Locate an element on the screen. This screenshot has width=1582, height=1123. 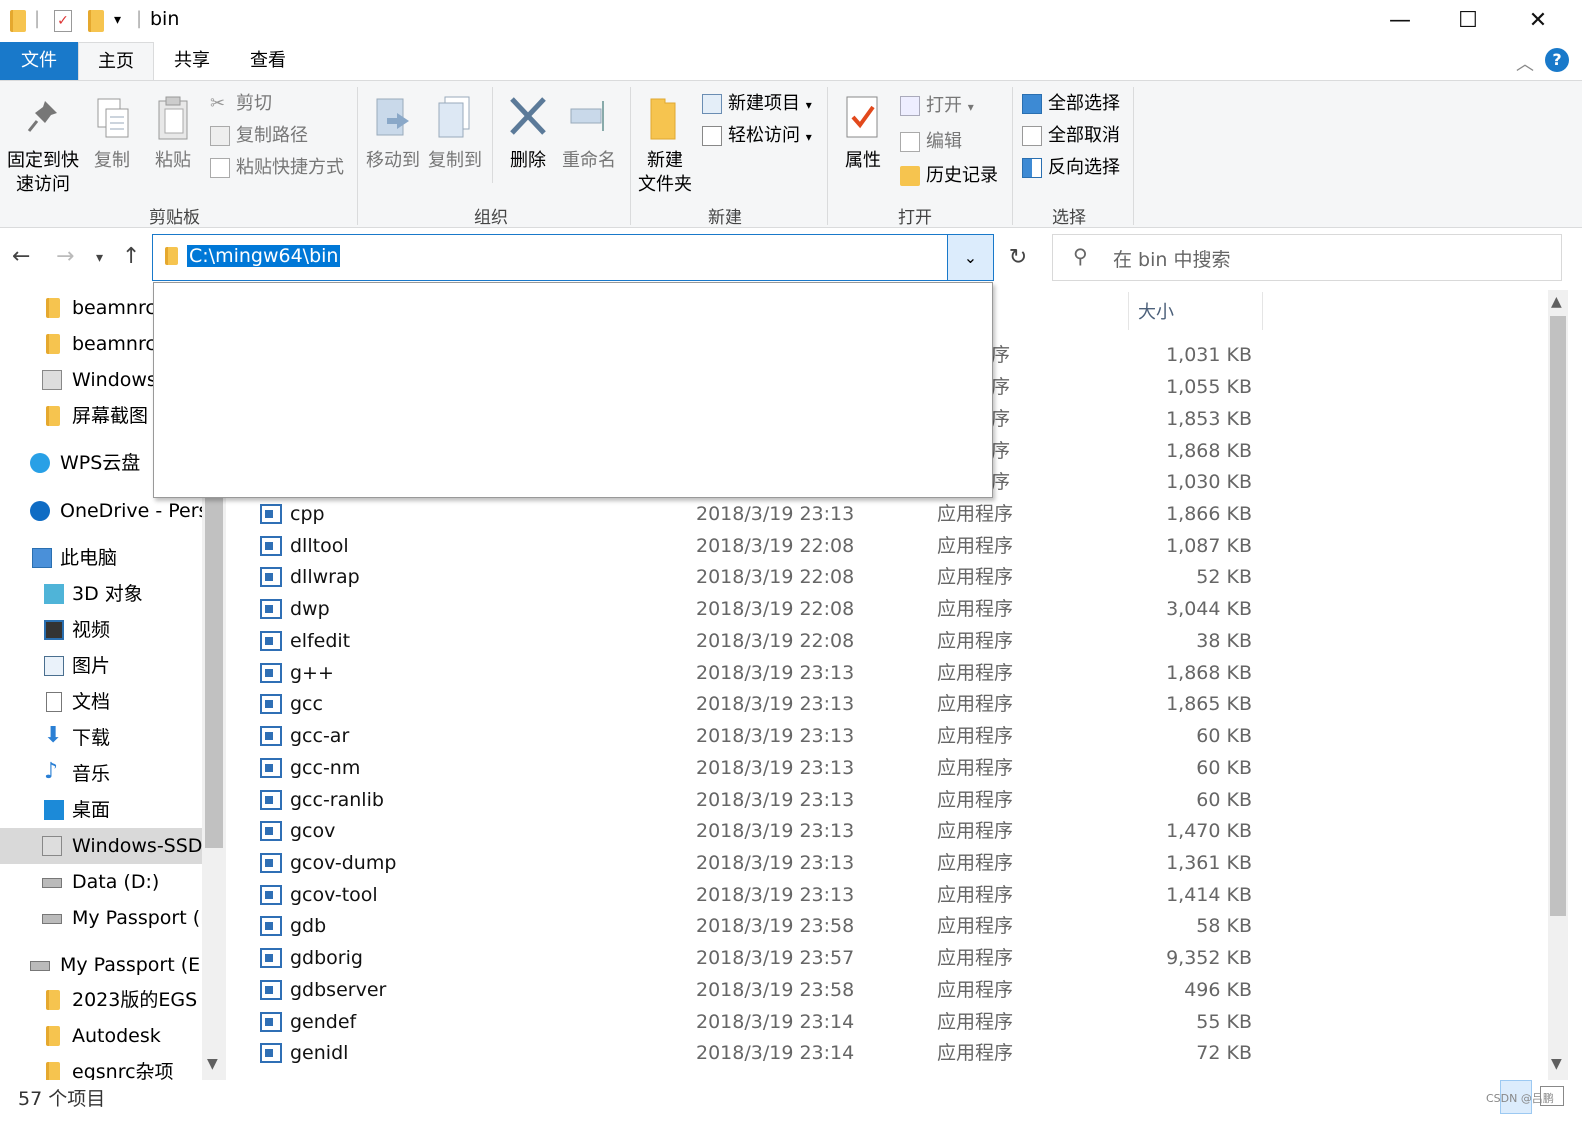
close-button: ✕ is located at coordinates (1538, 21).